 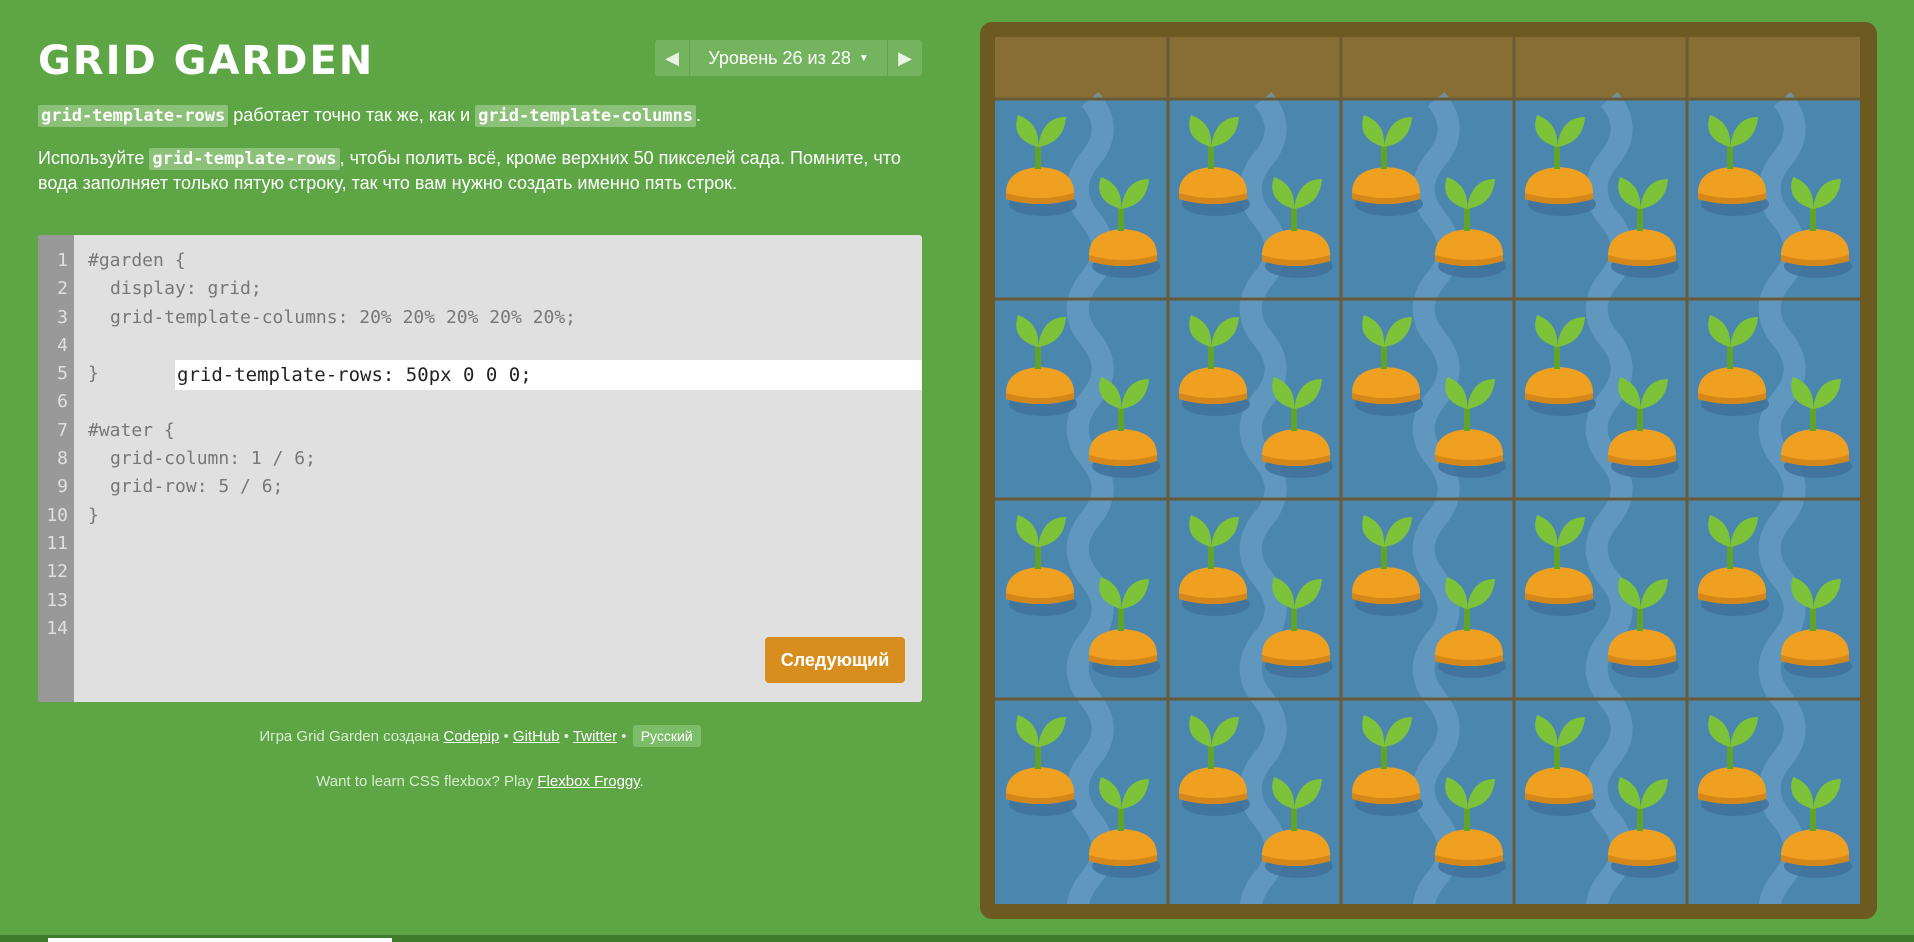 What do you see at coordinates (548, 375) in the screenshot?
I see `css-answer-input` at bounding box center [548, 375].